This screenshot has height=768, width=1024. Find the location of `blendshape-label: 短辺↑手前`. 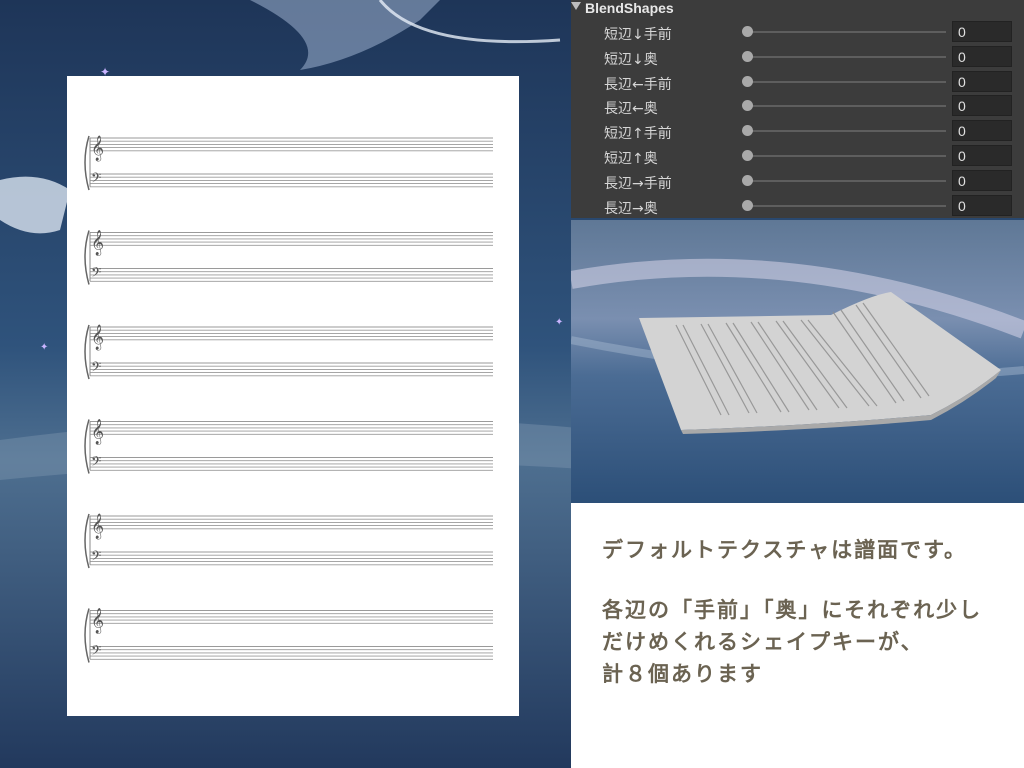

blendshape-label: 短辺↑手前 is located at coordinates (638, 134).